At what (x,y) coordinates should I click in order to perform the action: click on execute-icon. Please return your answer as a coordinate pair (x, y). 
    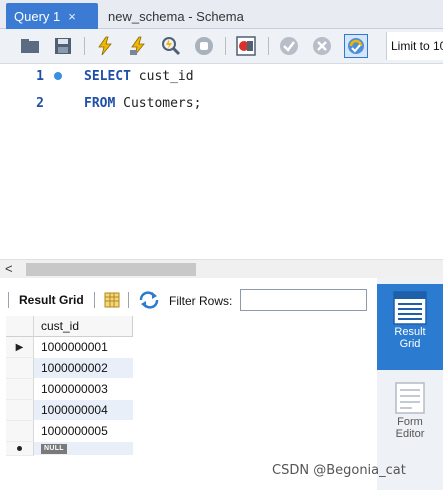
    Looking at the image, I should click on (105, 46).